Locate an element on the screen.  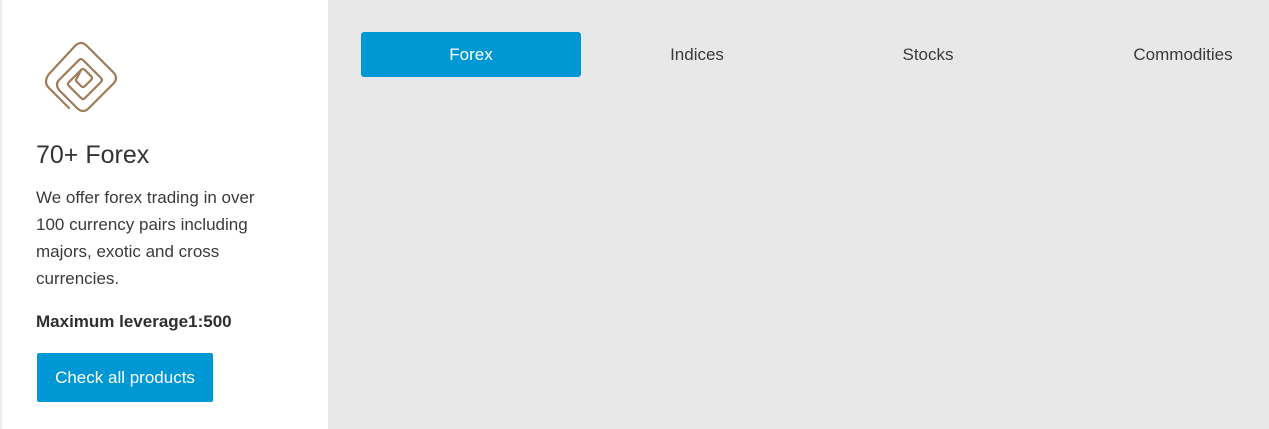
max-leverage-text: Maximum leverage1:500 is located at coordinates (134, 321).